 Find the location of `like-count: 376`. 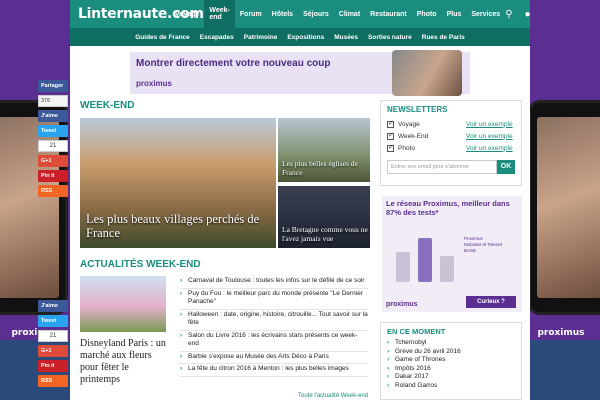

like-count: 376 is located at coordinates (53, 101).